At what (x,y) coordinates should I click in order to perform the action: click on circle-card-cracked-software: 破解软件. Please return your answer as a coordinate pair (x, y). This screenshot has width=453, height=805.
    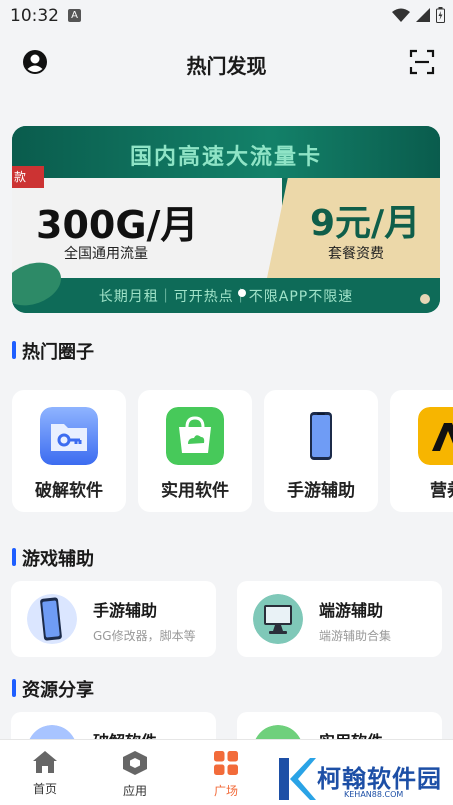
    Looking at the image, I should click on (69, 451).